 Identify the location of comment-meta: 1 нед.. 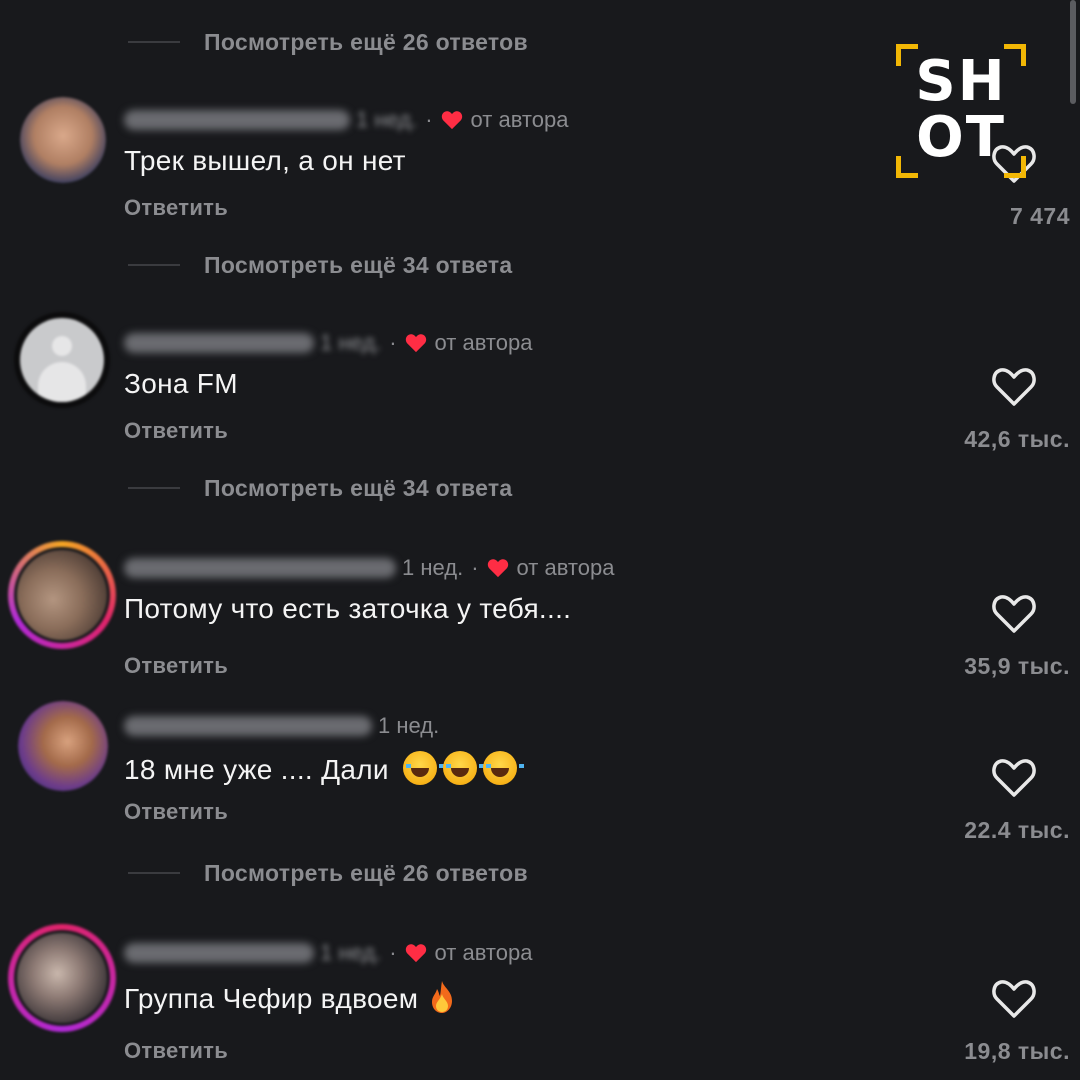
(281, 726).